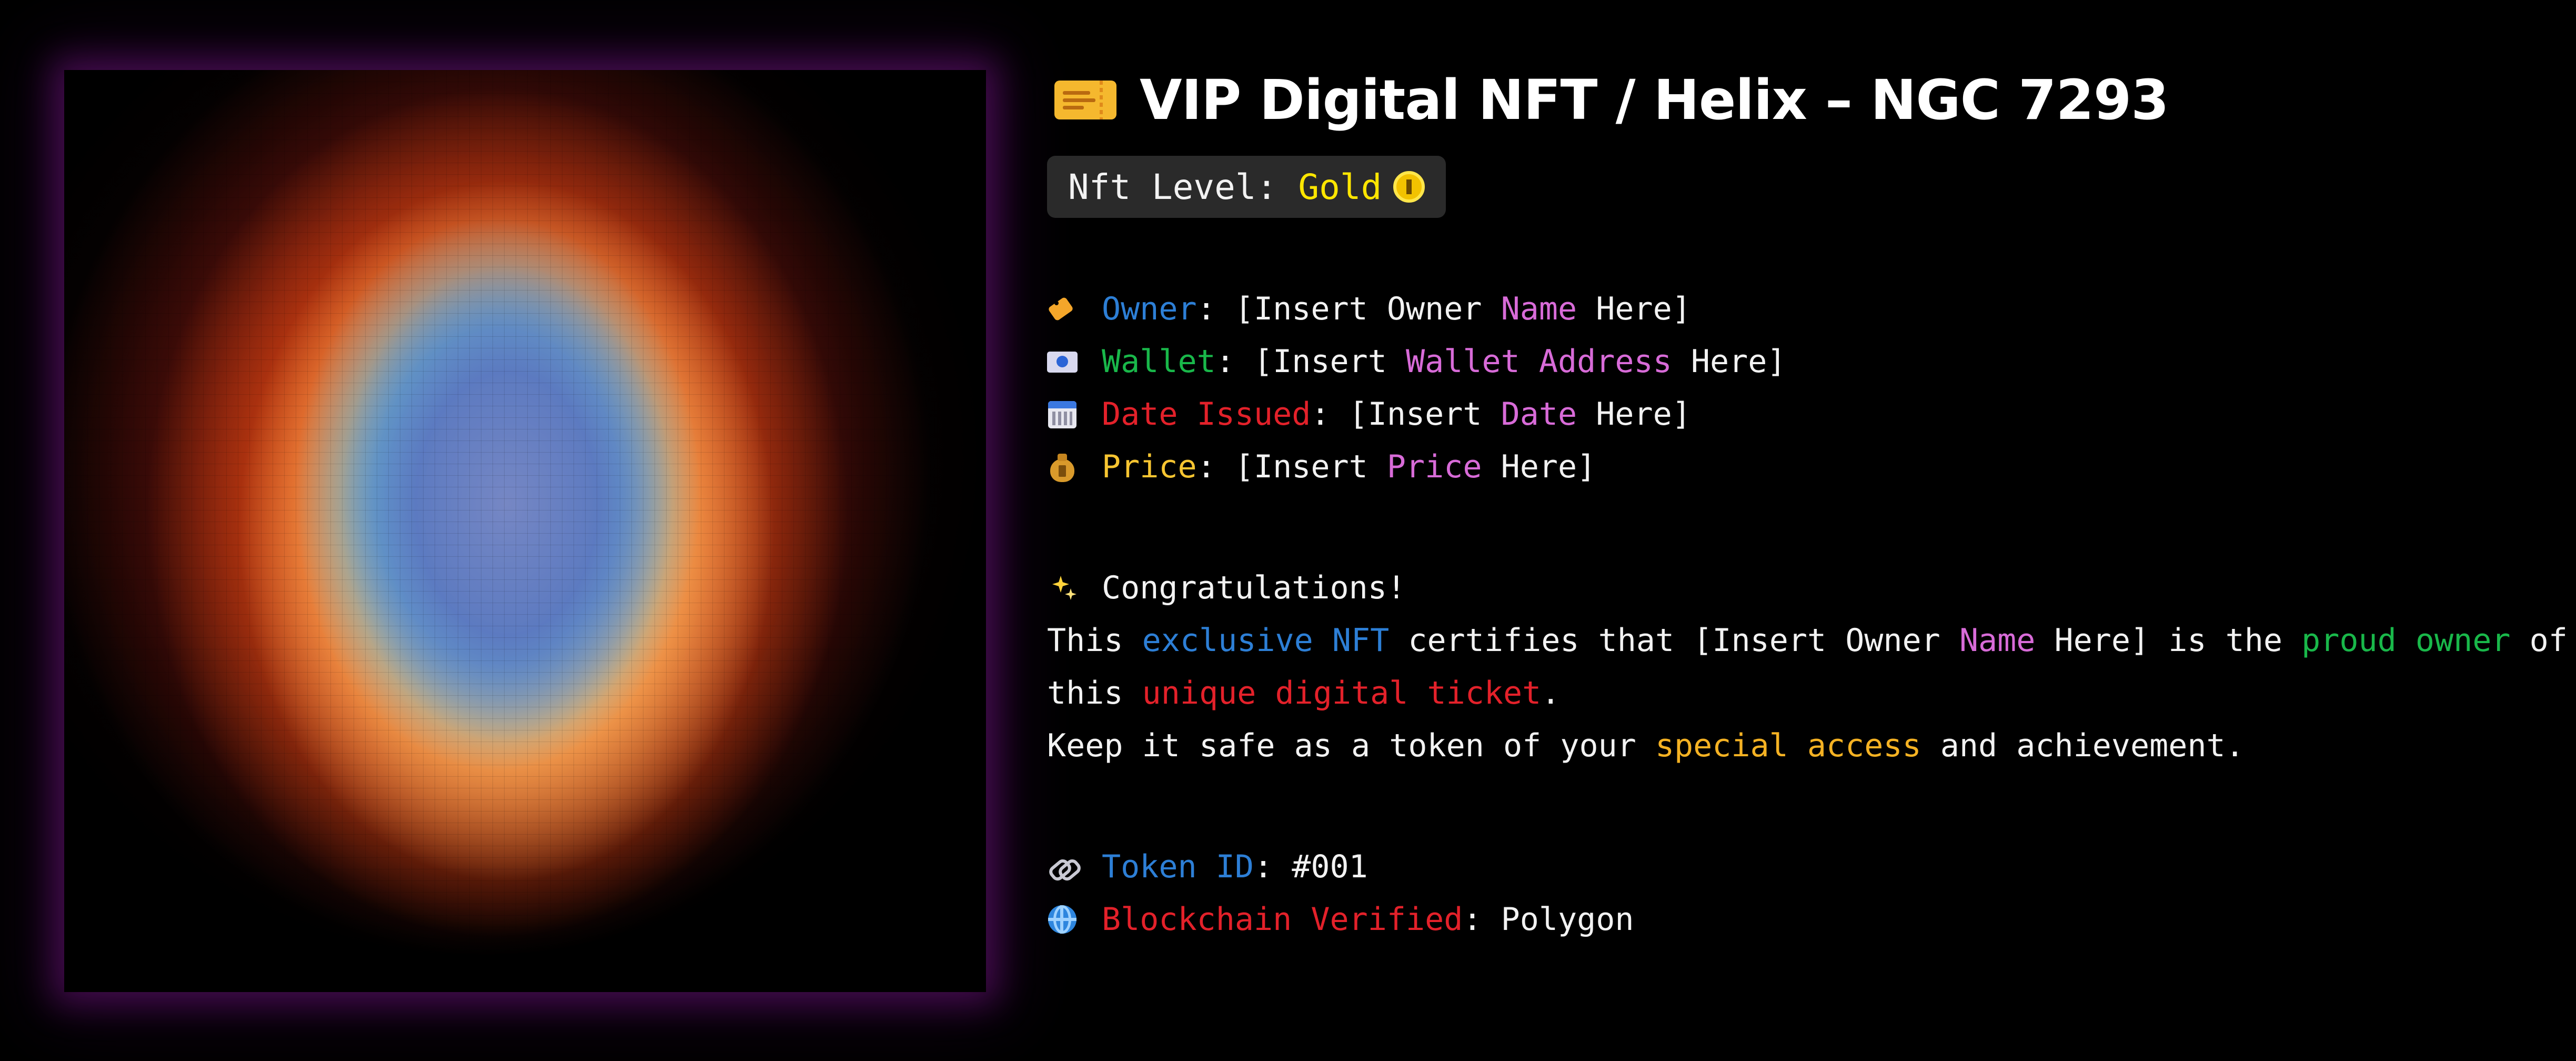  What do you see at coordinates (1482, 919) in the screenshot?
I see `chain-sep: :` at bounding box center [1482, 919].